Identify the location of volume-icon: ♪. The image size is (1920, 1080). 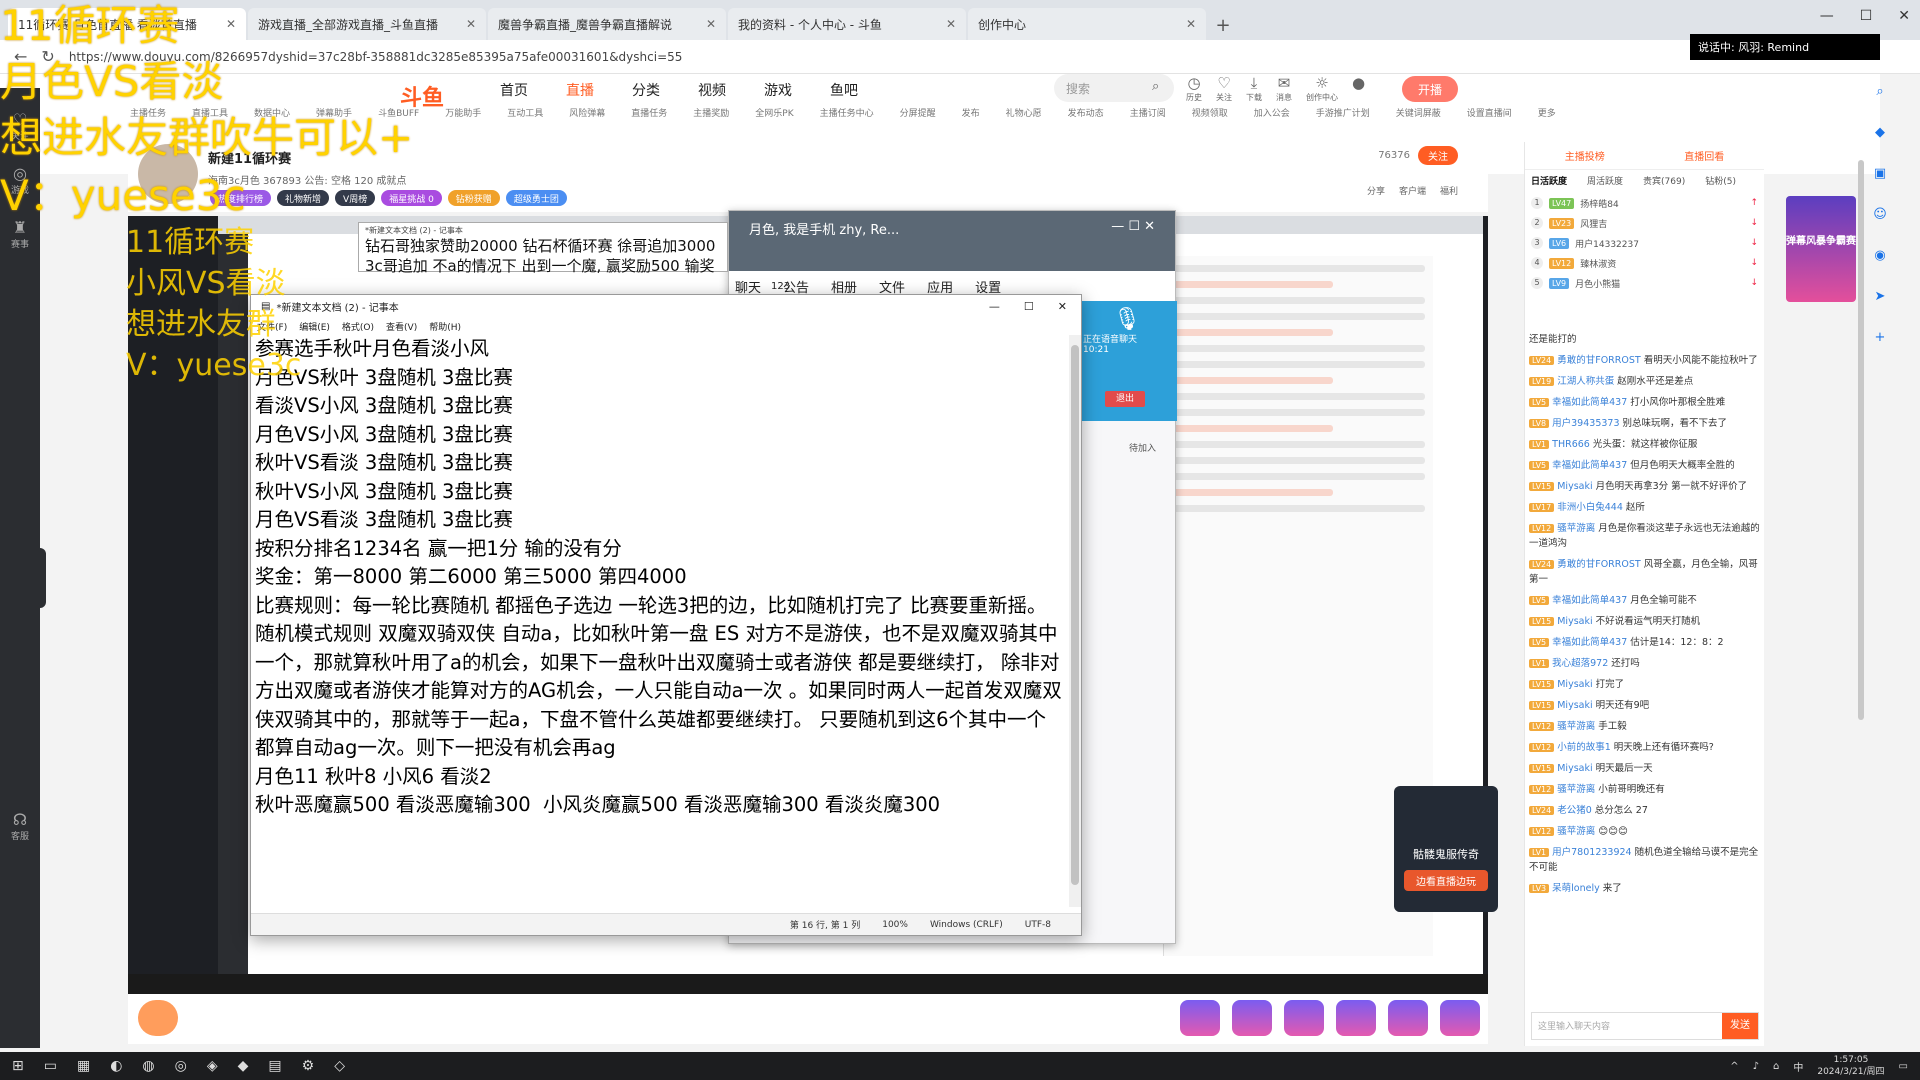
(1756, 1066).